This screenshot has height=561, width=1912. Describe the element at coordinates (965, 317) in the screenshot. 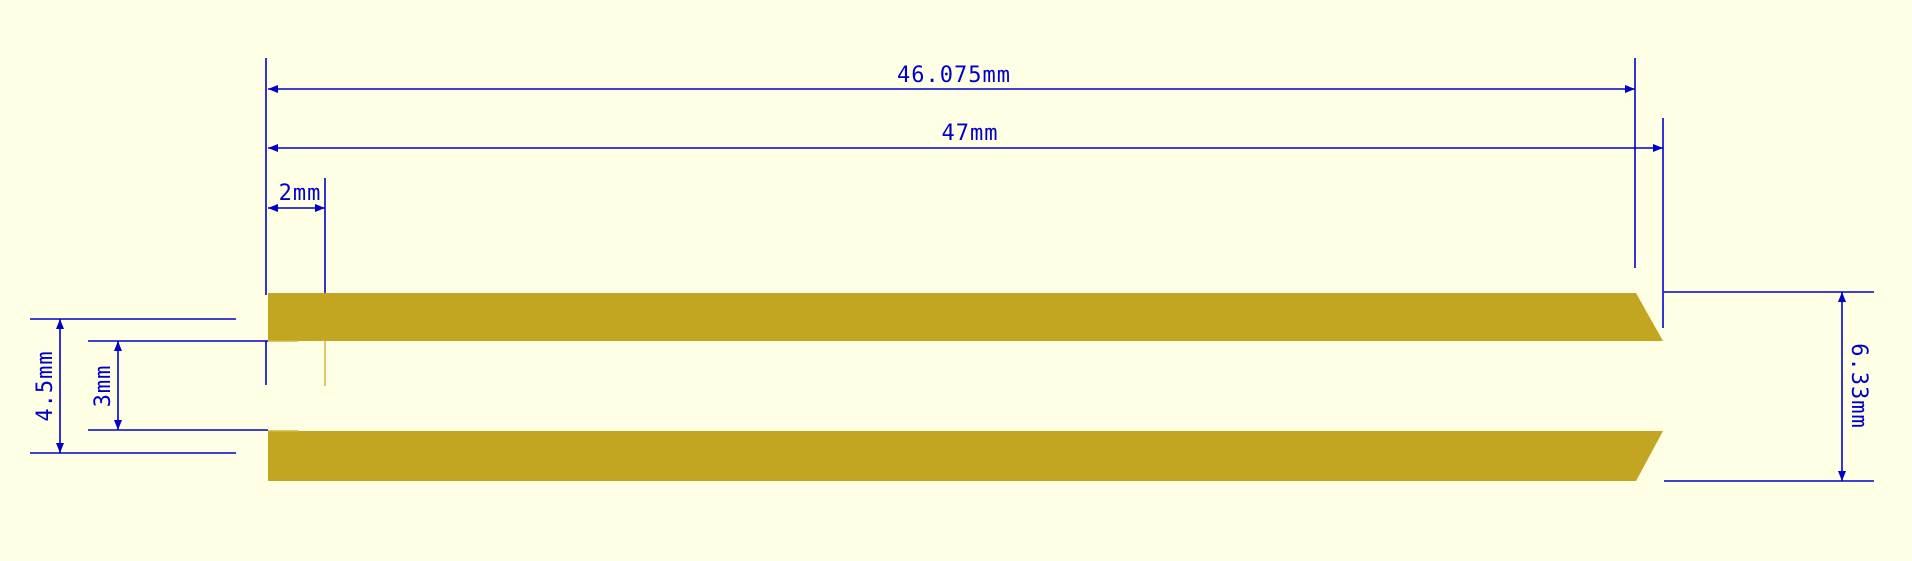

I see `upper-strip` at that location.